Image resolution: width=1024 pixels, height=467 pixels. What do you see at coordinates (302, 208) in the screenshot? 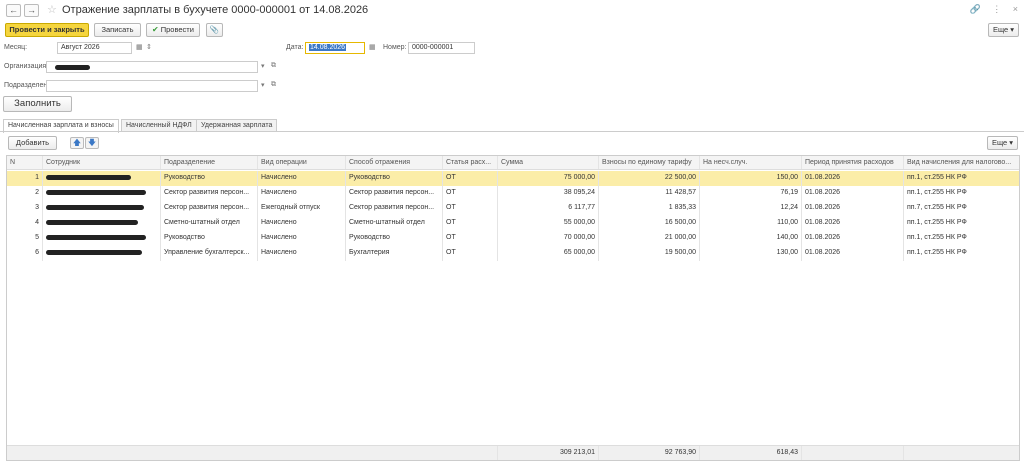
I see `operation-cell: Ежегодный отпуск` at bounding box center [302, 208].